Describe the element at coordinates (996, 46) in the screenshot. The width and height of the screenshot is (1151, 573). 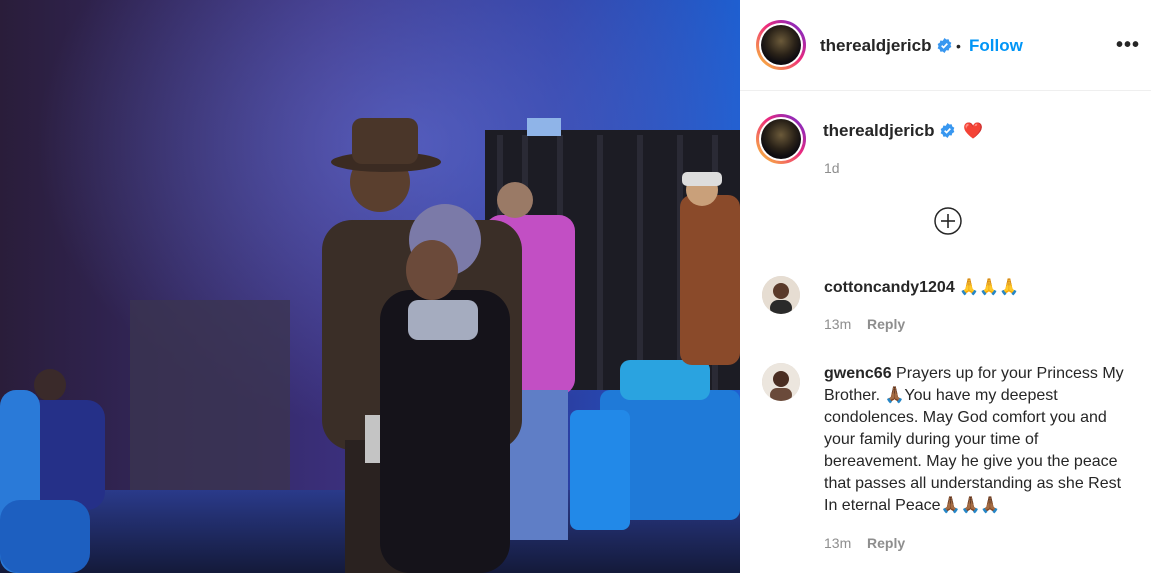
I see `follow-button: Follow` at that location.